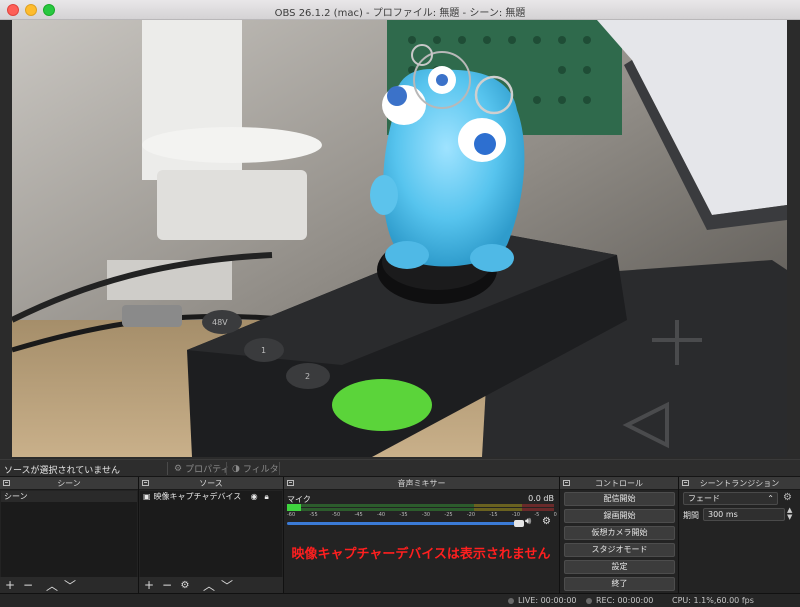 This screenshot has height=607, width=800. What do you see at coordinates (730, 498) in the screenshot?
I see `transition-select: フェード ⌃` at bounding box center [730, 498].